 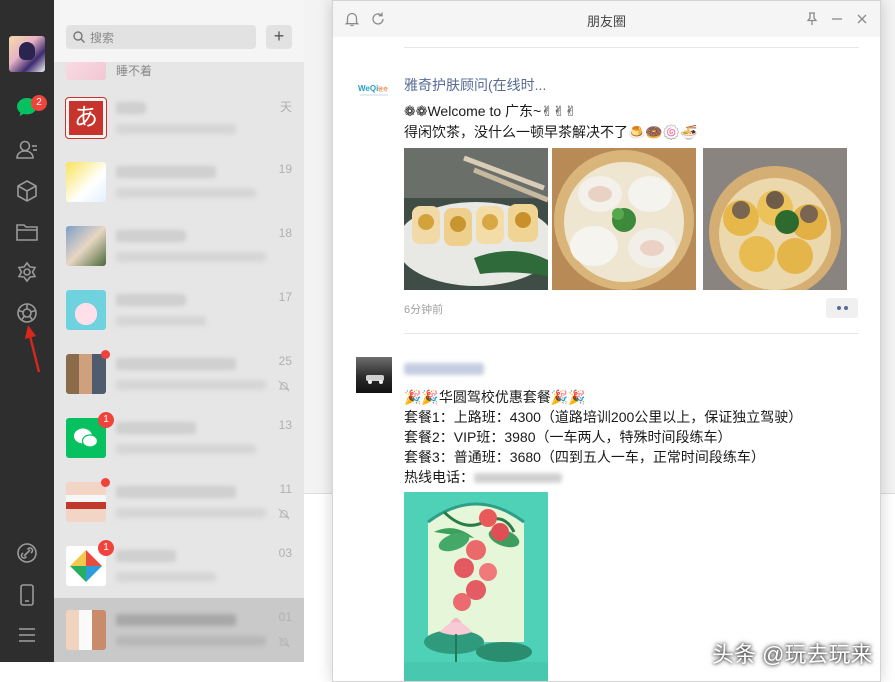 I want to click on my-avatar, so click(x=27, y=54).